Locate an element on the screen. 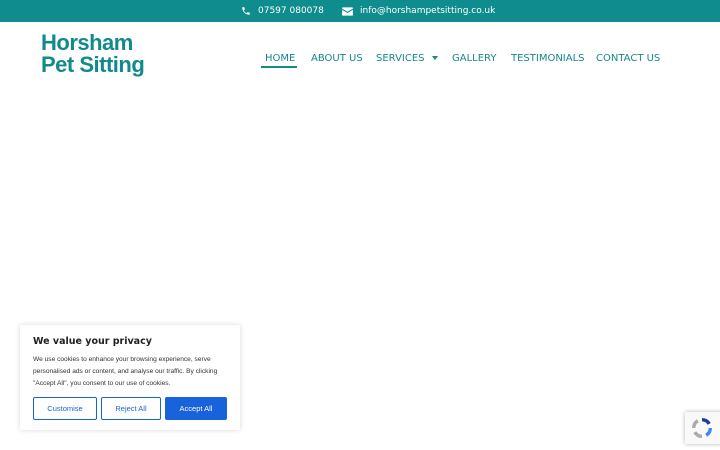  phone-link: 07597 080078 is located at coordinates (282, 11).